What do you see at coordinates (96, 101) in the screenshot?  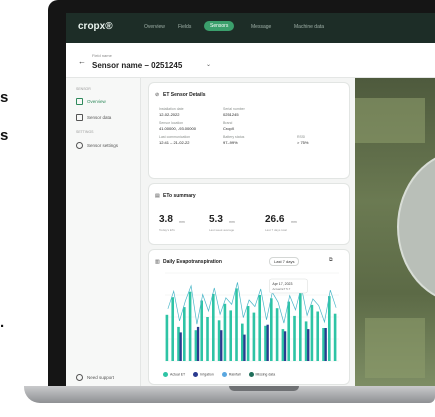 I see `sidebar-item-label: Overview` at bounding box center [96, 101].